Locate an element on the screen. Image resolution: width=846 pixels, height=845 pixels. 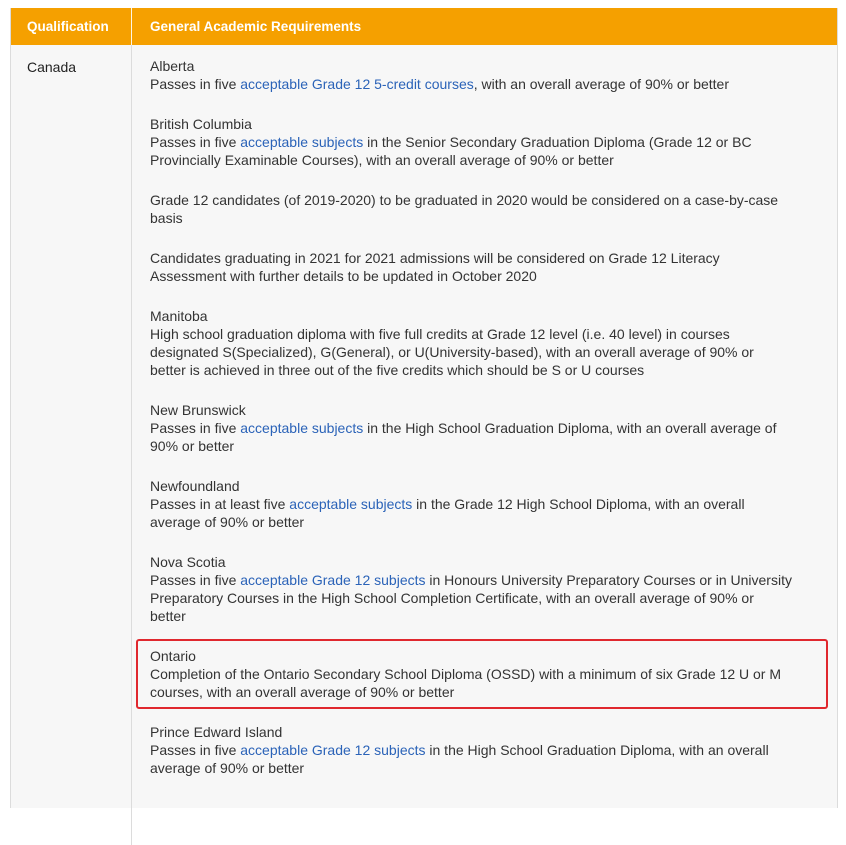
requirement-text: 90% or better is located at coordinates (192, 446).